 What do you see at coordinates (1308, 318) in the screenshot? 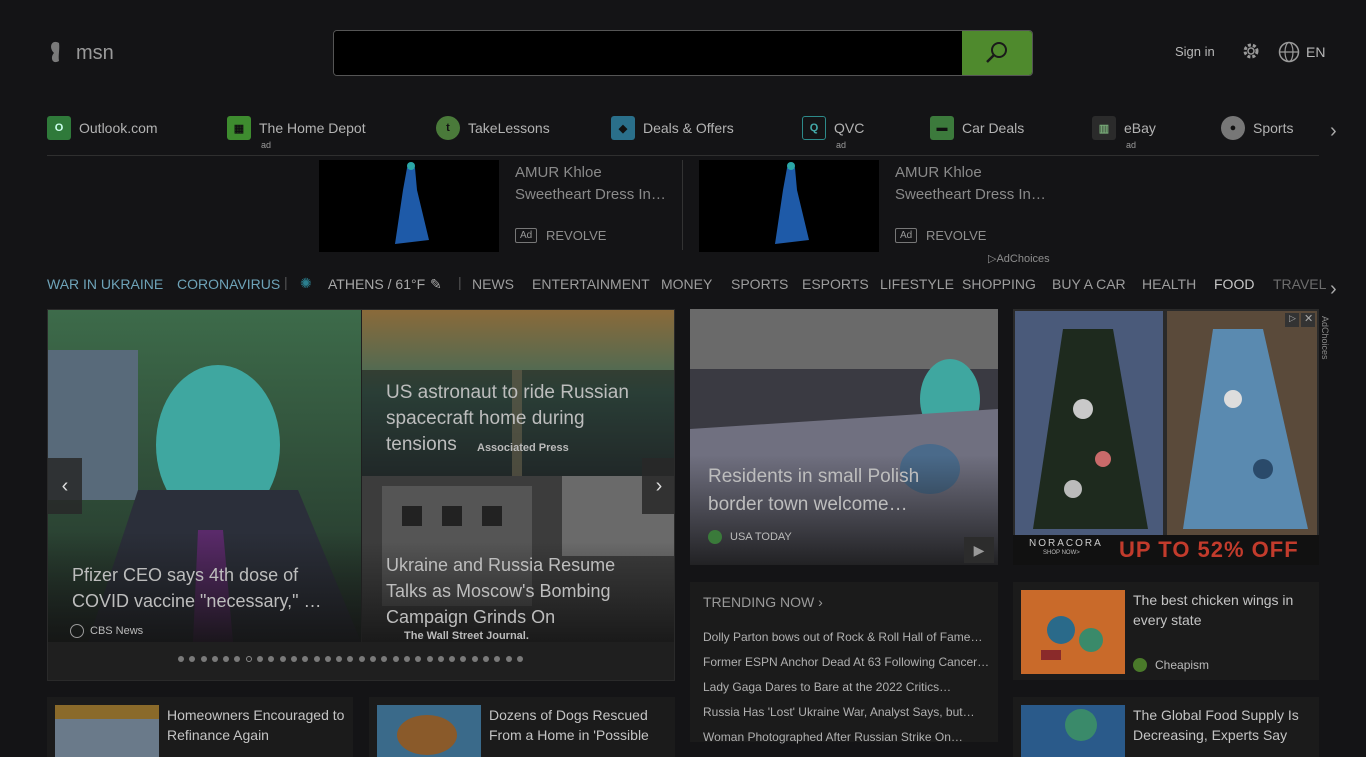
I see `close-icon: ✕` at bounding box center [1308, 318].